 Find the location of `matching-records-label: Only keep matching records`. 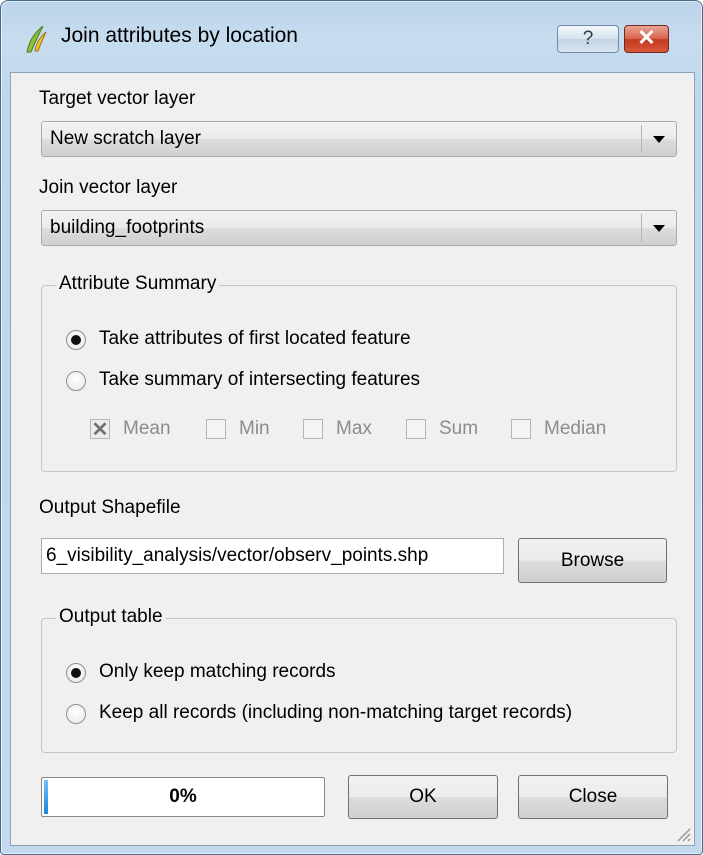

matching-records-label: Only keep matching records is located at coordinates (217, 672).